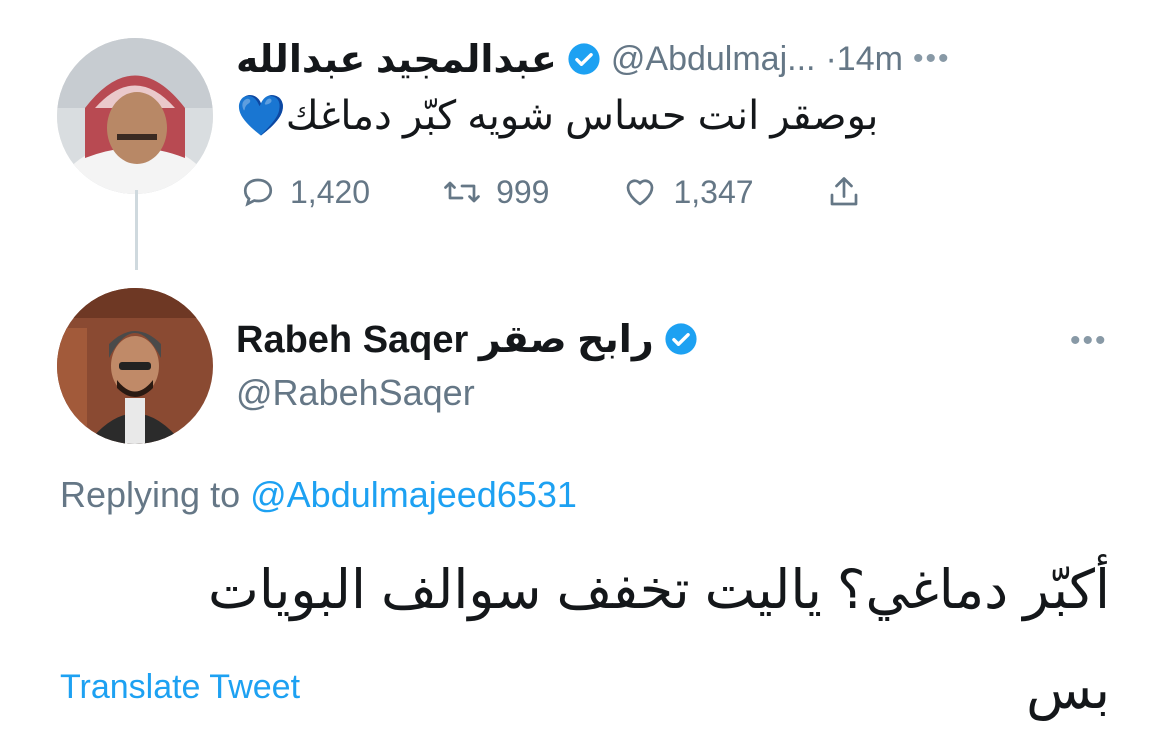 This screenshot has height=742, width=1169. Describe the element at coordinates (445, 339) in the screenshot. I see `tweet2-display-name: Rabeh Saqer رابح صقر` at that location.